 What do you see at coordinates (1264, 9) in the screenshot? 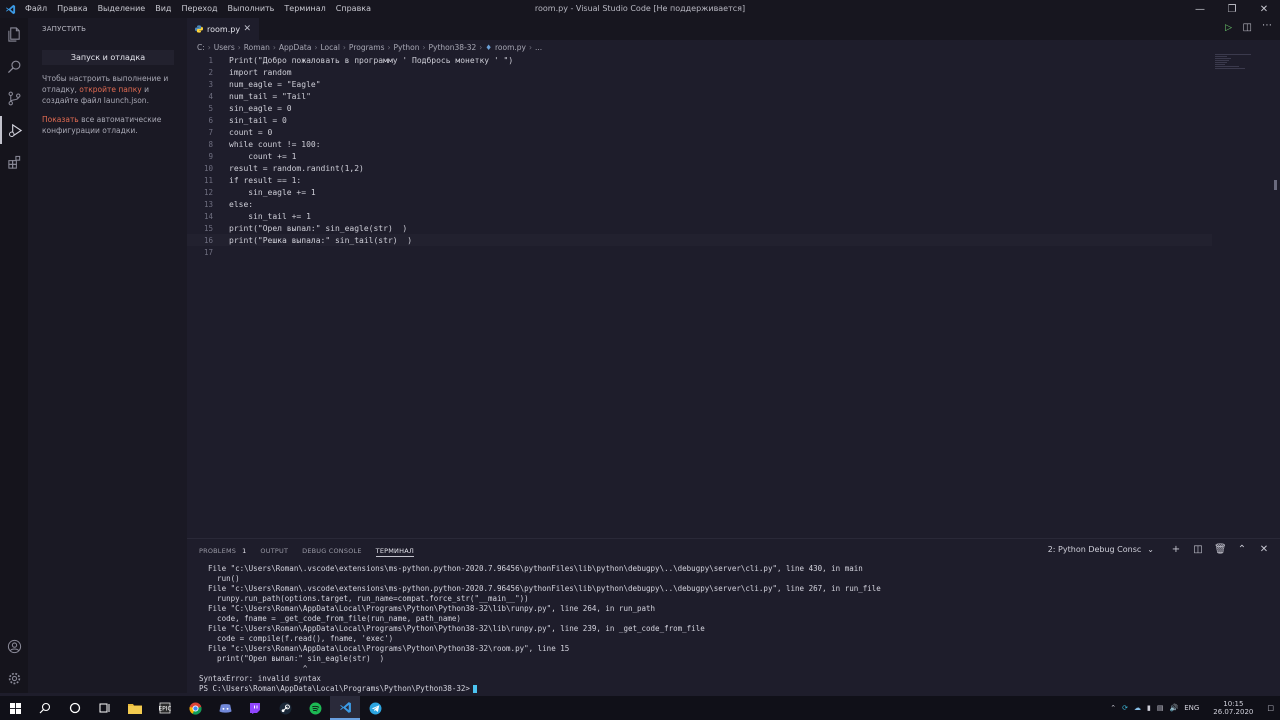
I see `close-window-icon: ✕` at bounding box center [1264, 9].